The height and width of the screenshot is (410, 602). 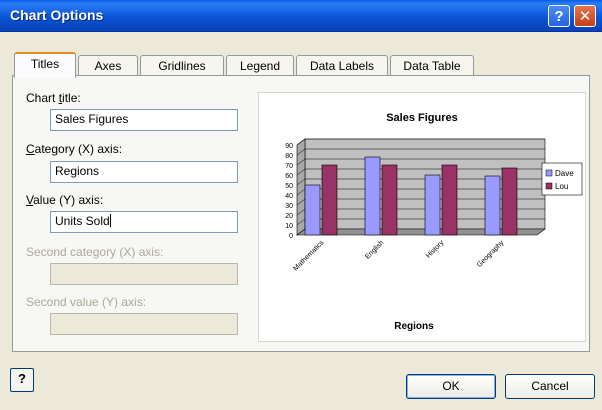 I want to click on category-axis-label: Category (X) axis:, so click(x=74, y=149).